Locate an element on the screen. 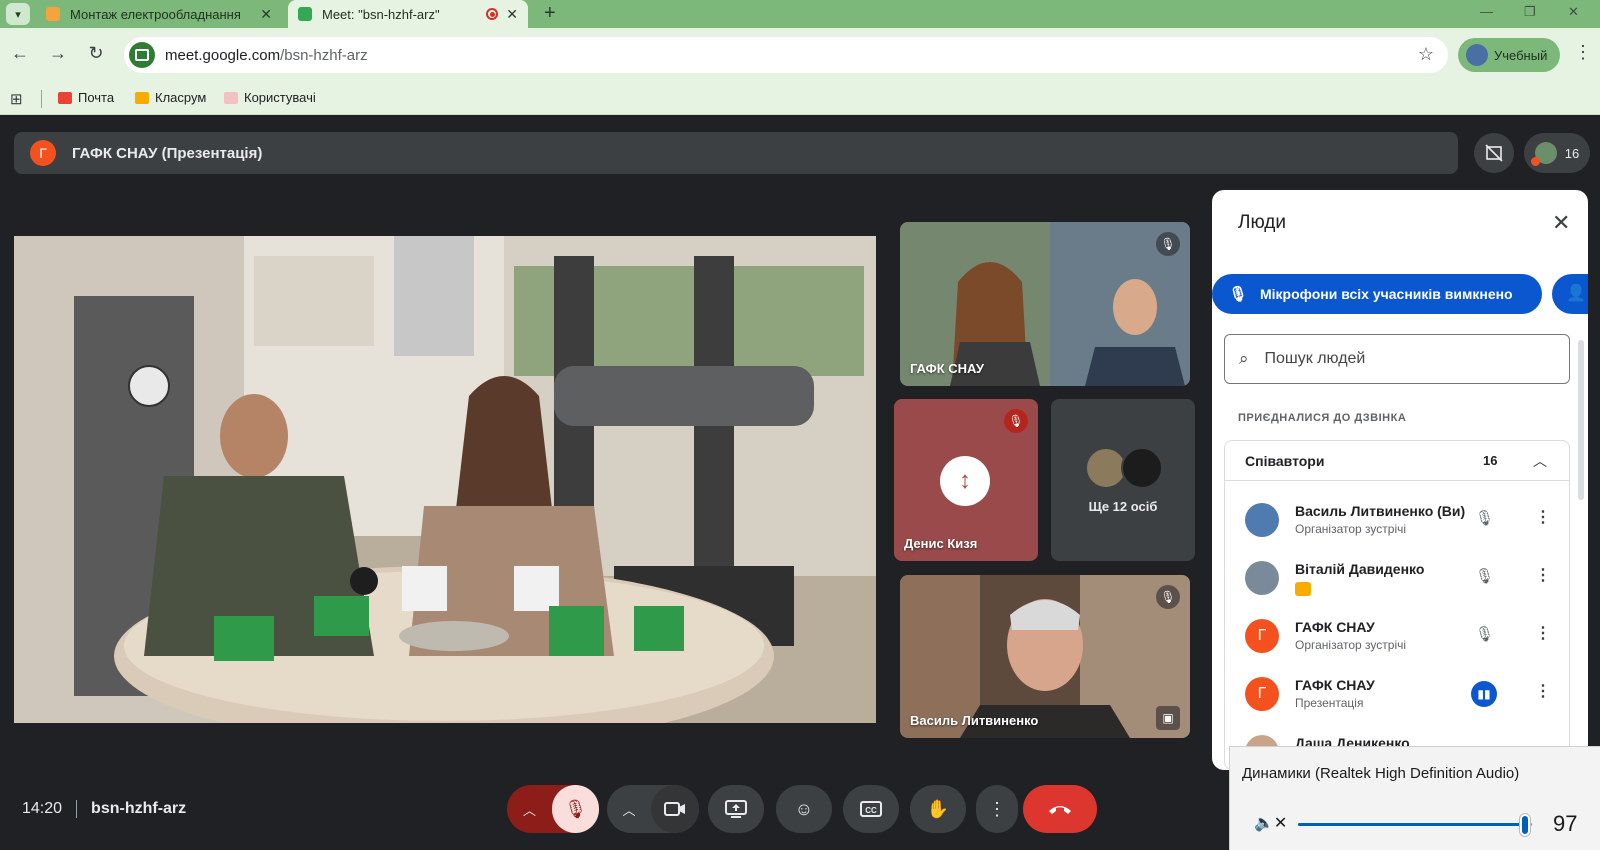  tile-gafk: 🎙 ГАФК СНАУ is located at coordinates (1045, 304).